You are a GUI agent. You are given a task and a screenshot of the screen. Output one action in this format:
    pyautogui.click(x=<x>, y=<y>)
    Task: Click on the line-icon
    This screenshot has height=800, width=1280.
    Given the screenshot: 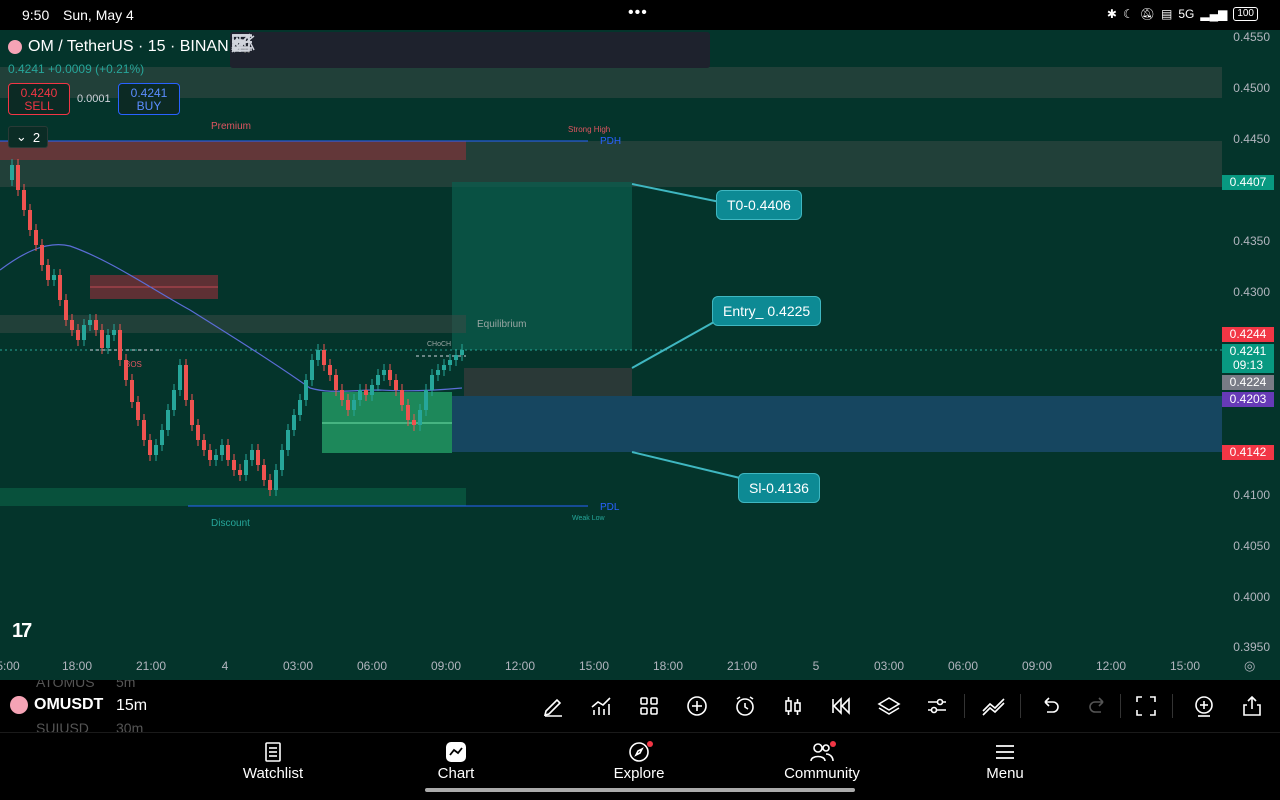 What is the action you would take?
    pyautogui.click(x=376, y=50)
    